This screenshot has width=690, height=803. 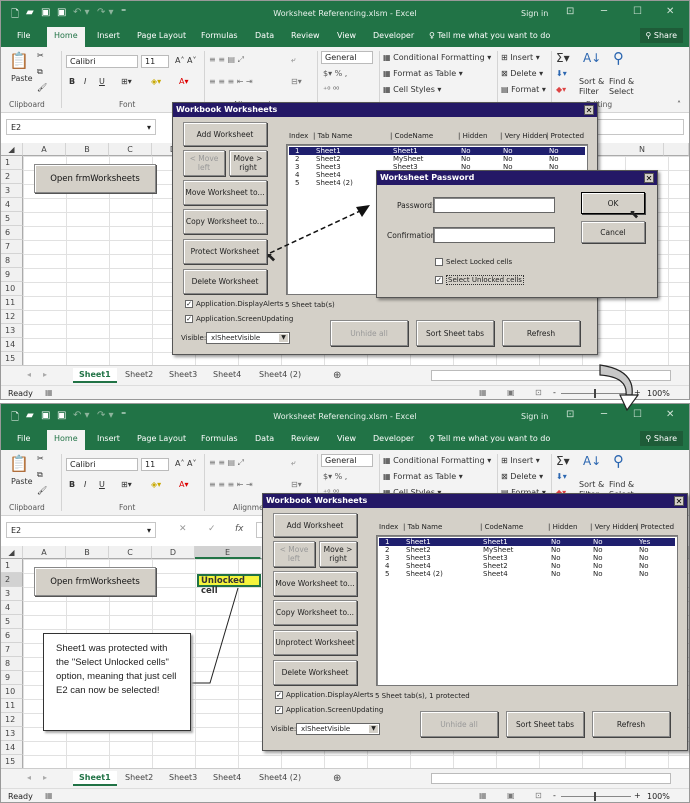 I want to click on zoom-slider, so click(x=596, y=796).